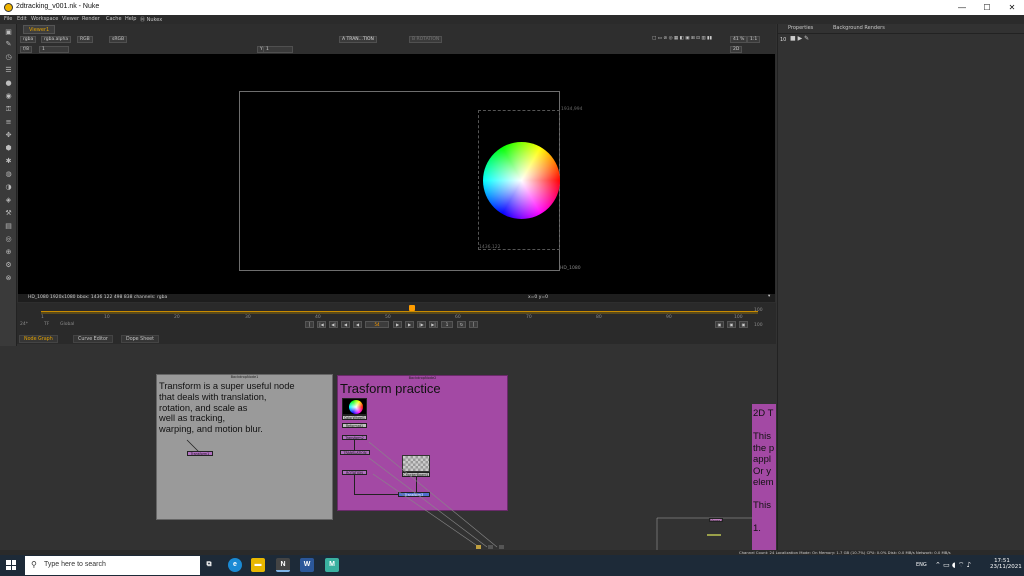  What do you see at coordinates (26, 49) in the screenshot?
I see `frame-label: f/8` at bounding box center [26, 49].